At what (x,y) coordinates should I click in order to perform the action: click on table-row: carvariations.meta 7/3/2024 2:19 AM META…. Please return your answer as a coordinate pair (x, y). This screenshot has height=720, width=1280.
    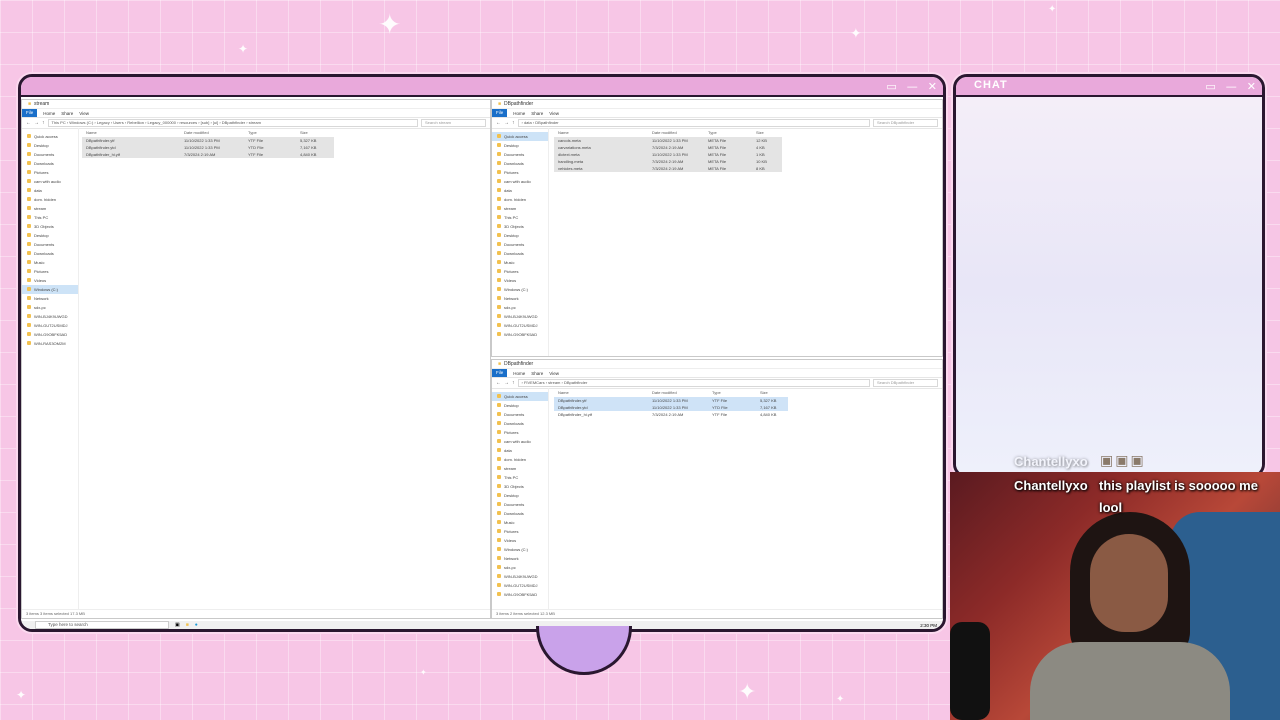
    Looking at the image, I should click on (668, 147).